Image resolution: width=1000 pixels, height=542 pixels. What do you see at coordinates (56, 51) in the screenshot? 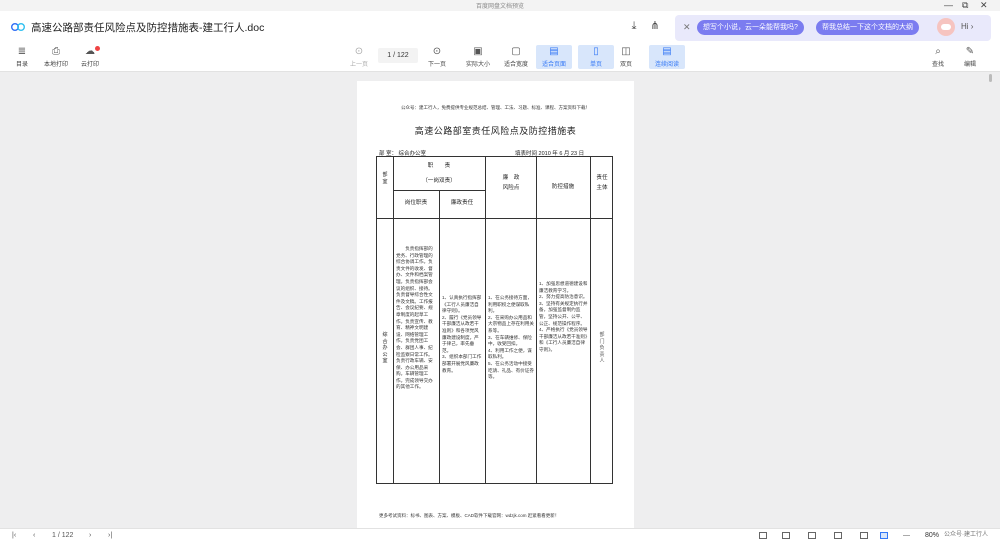
I see `print-icon: ⎙` at bounding box center [56, 51].